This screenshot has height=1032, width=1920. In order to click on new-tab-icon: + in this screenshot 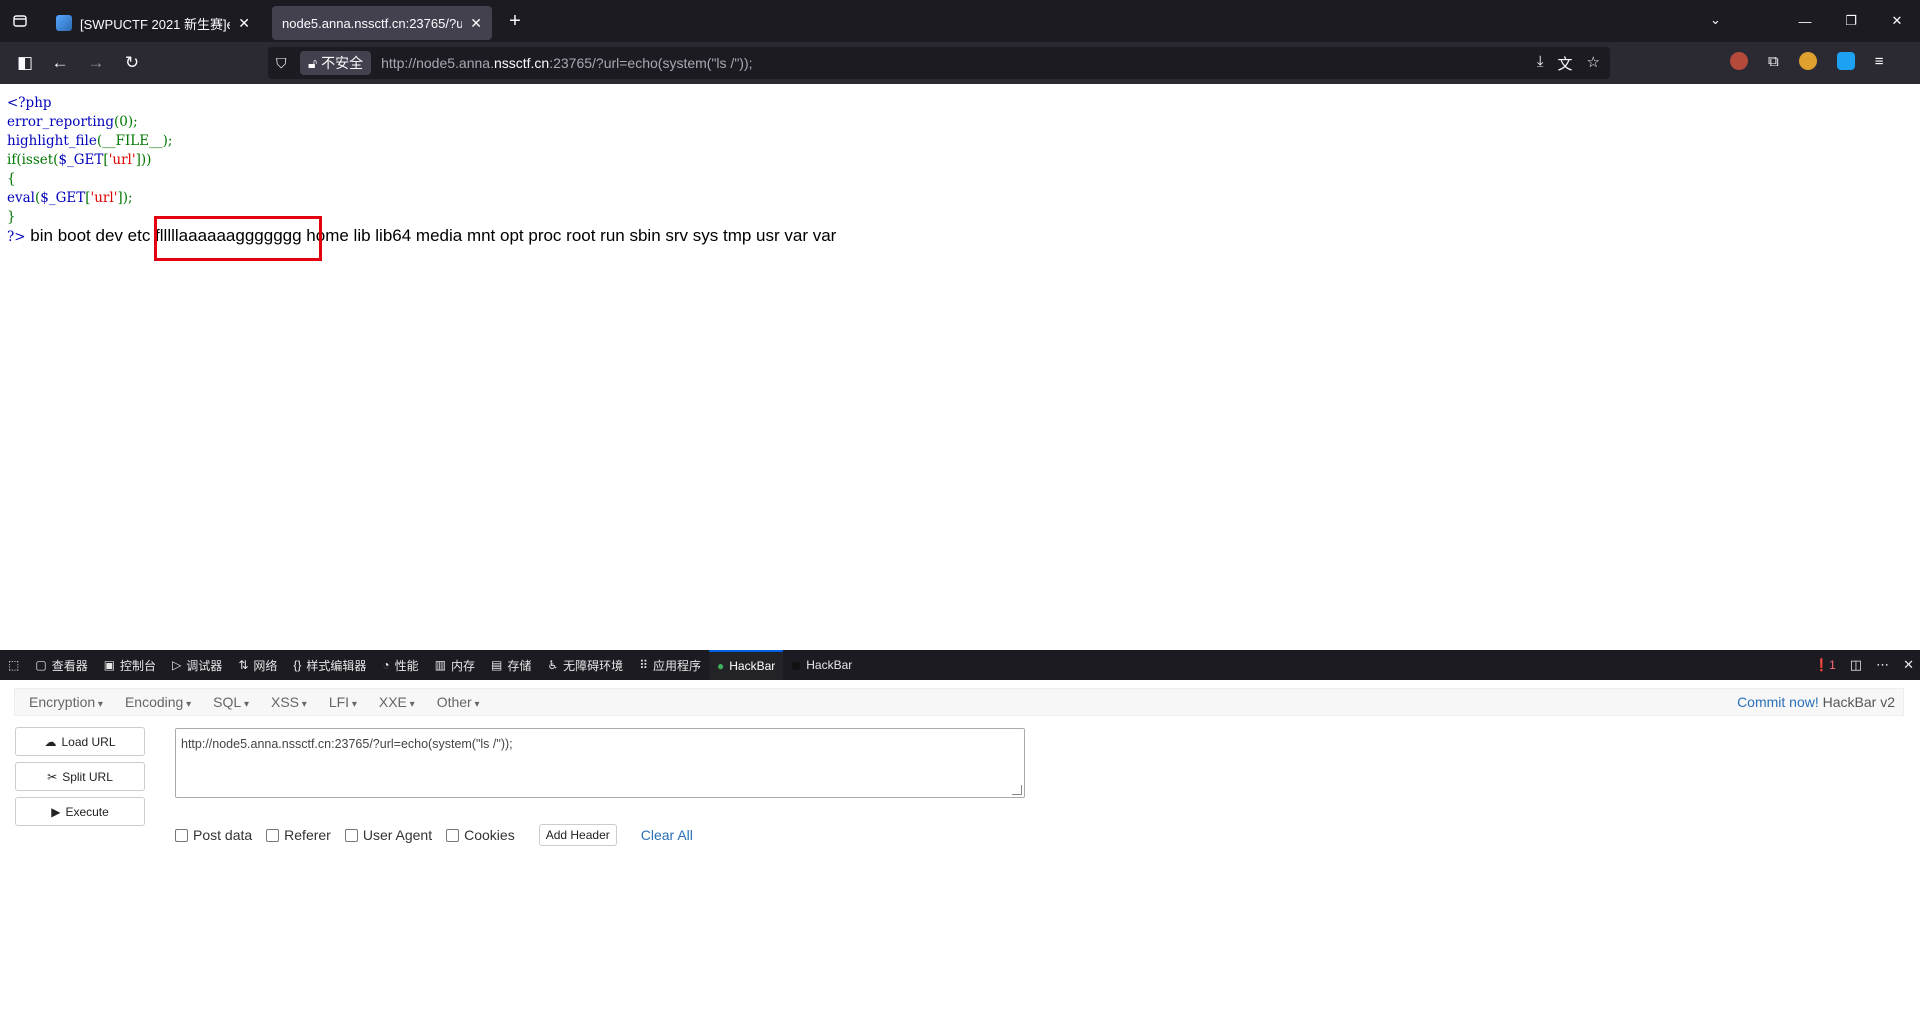, I will do `click(515, 21)`.